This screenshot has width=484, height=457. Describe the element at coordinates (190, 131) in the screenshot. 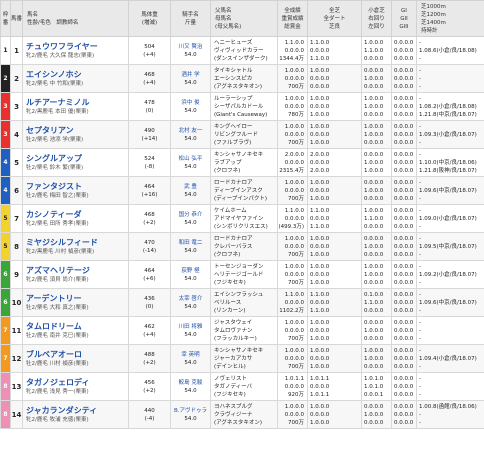

I see `jockey-link: 北村 友一` at that location.